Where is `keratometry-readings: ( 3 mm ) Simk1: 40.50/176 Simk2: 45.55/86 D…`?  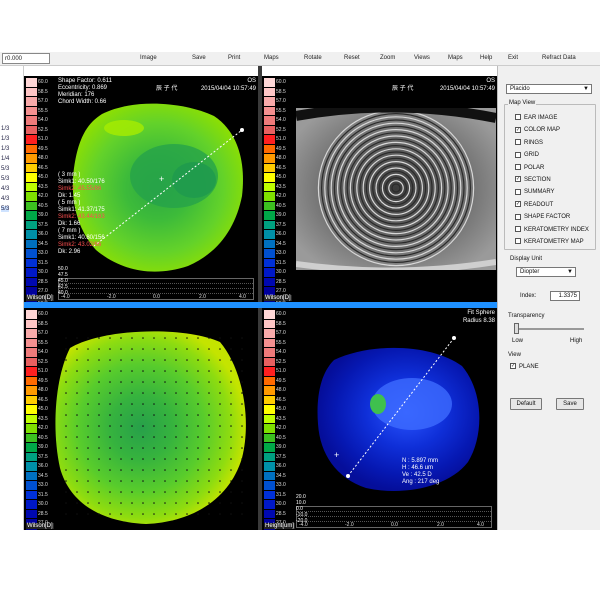
keratometry-readings: ( 3 mm ) Simk1: 40.50/176 Simk2: 45.55/86 D… is located at coordinates (81, 214).